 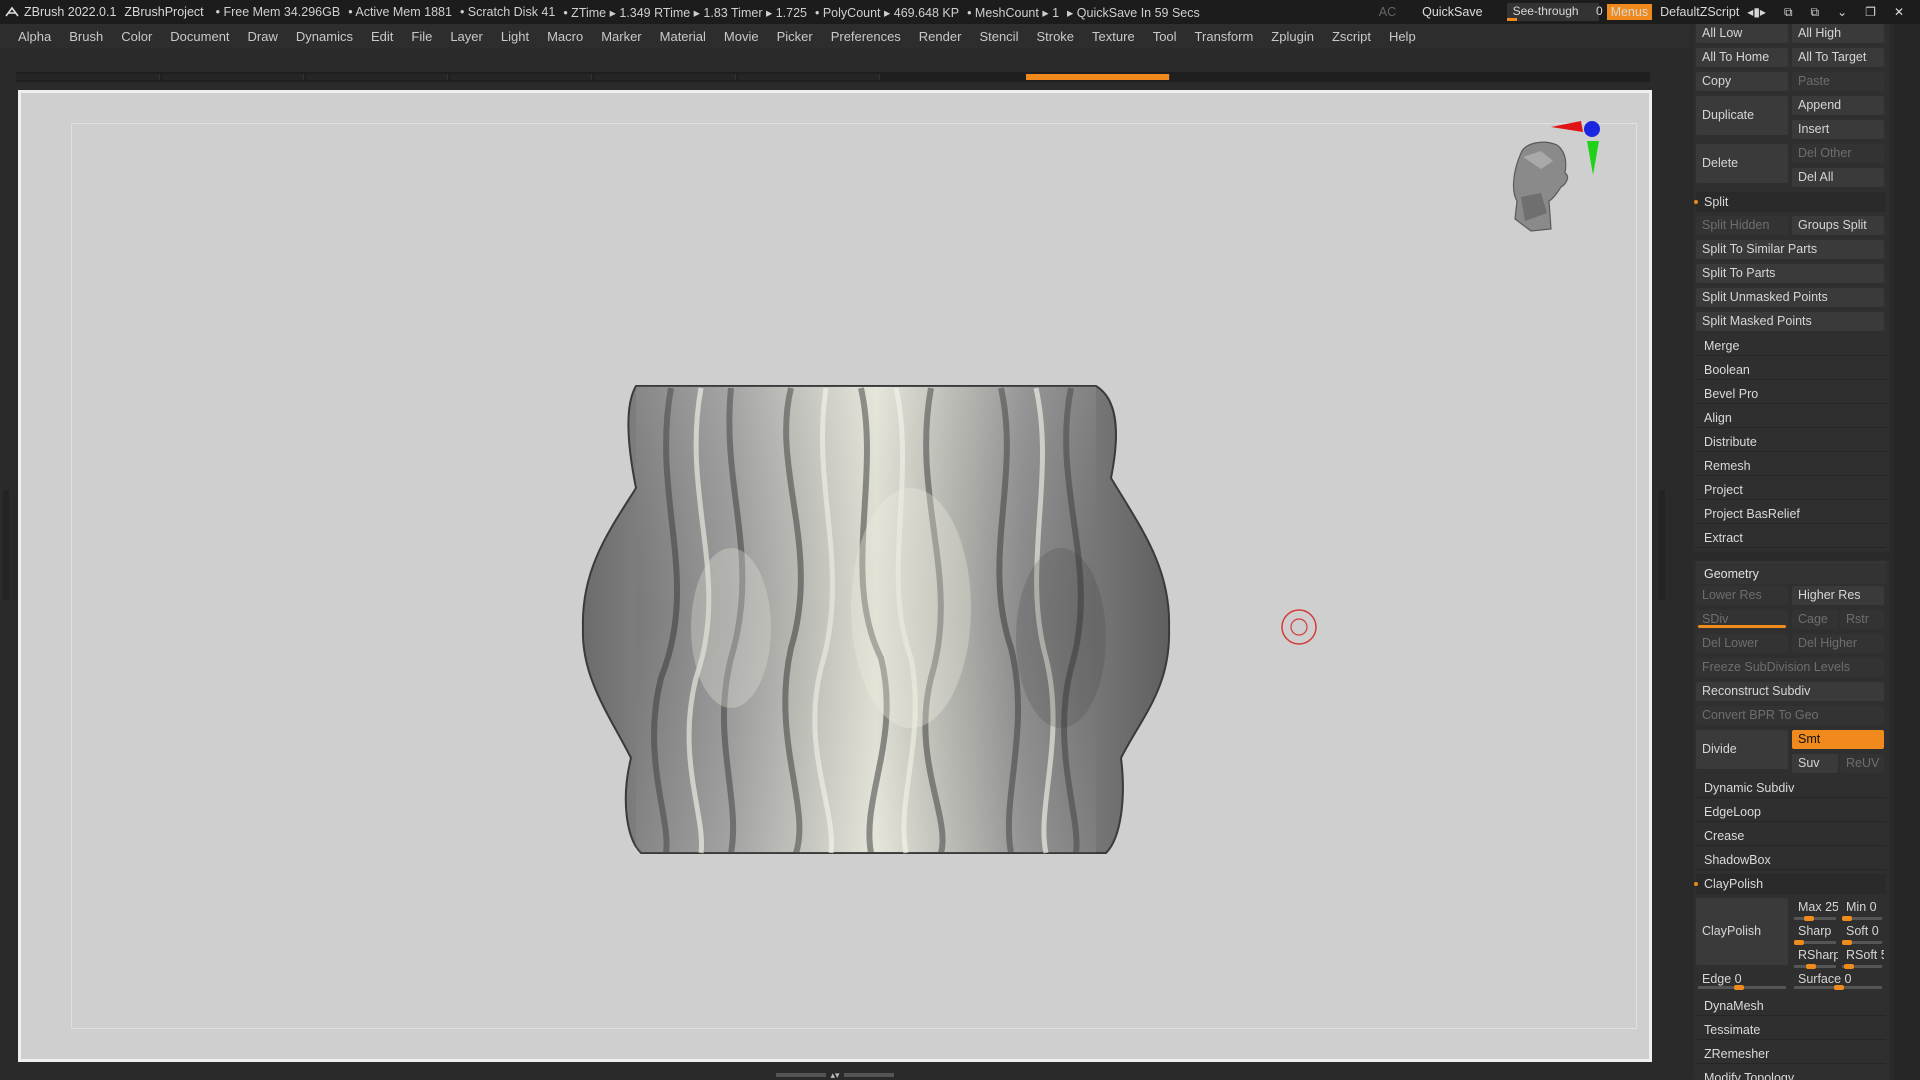 I want to click on claypolish-max-slider: Max 25, so click(x=1815, y=907).